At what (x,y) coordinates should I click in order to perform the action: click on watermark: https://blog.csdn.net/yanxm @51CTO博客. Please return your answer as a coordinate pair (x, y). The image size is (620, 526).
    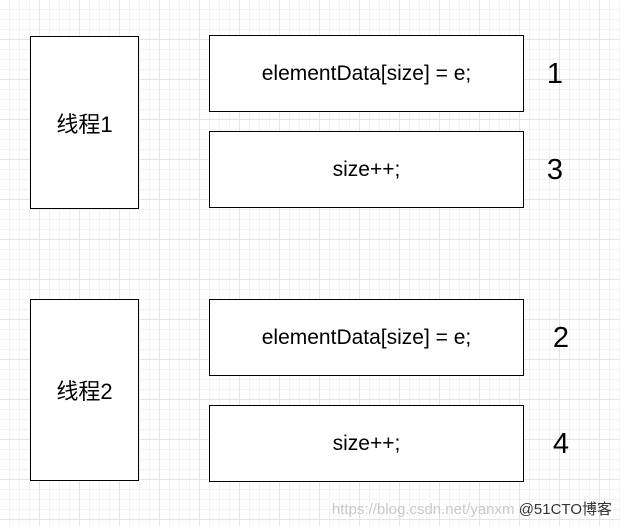
    Looking at the image, I should click on (472, 508).